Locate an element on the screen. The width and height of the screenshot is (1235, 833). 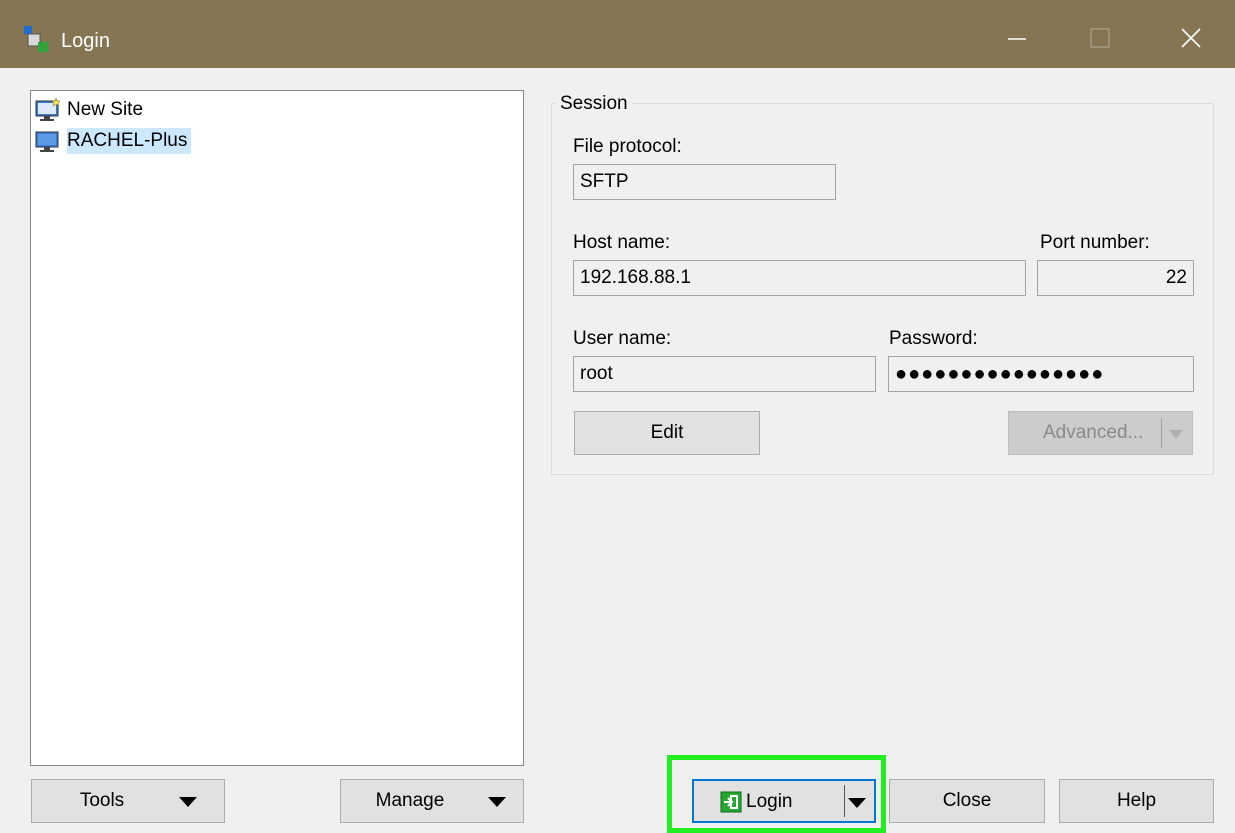
port-number-label: Port number: is located at coordinates (1095, 242).